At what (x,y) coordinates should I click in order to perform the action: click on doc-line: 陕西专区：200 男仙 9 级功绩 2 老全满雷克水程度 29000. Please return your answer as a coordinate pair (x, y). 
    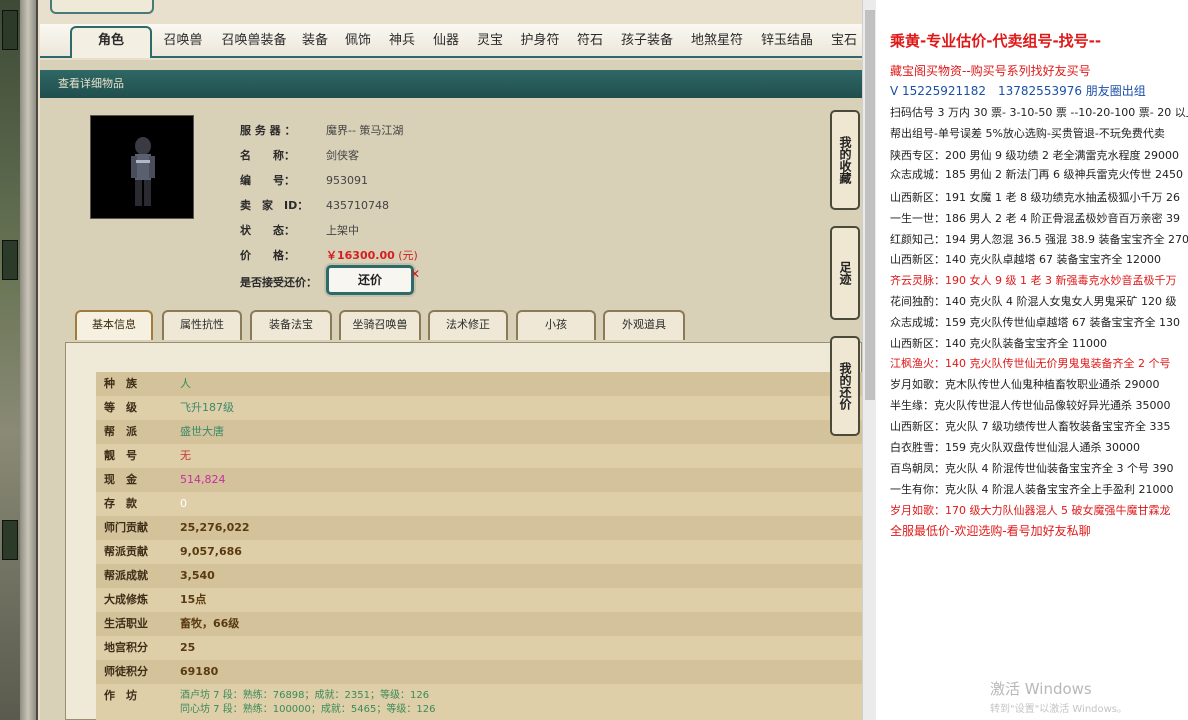
    Looking at the image, I should click on (1034, 155).